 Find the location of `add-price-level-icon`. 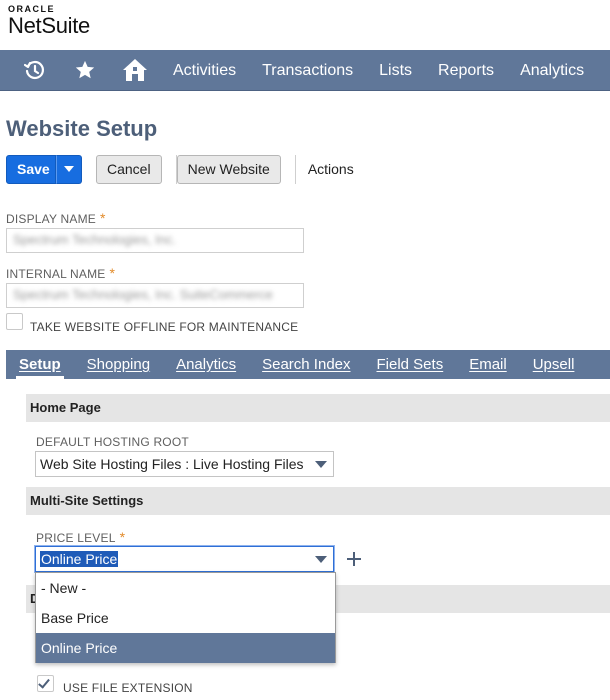

add-price-level-icon is located at coordinates (354, 559).